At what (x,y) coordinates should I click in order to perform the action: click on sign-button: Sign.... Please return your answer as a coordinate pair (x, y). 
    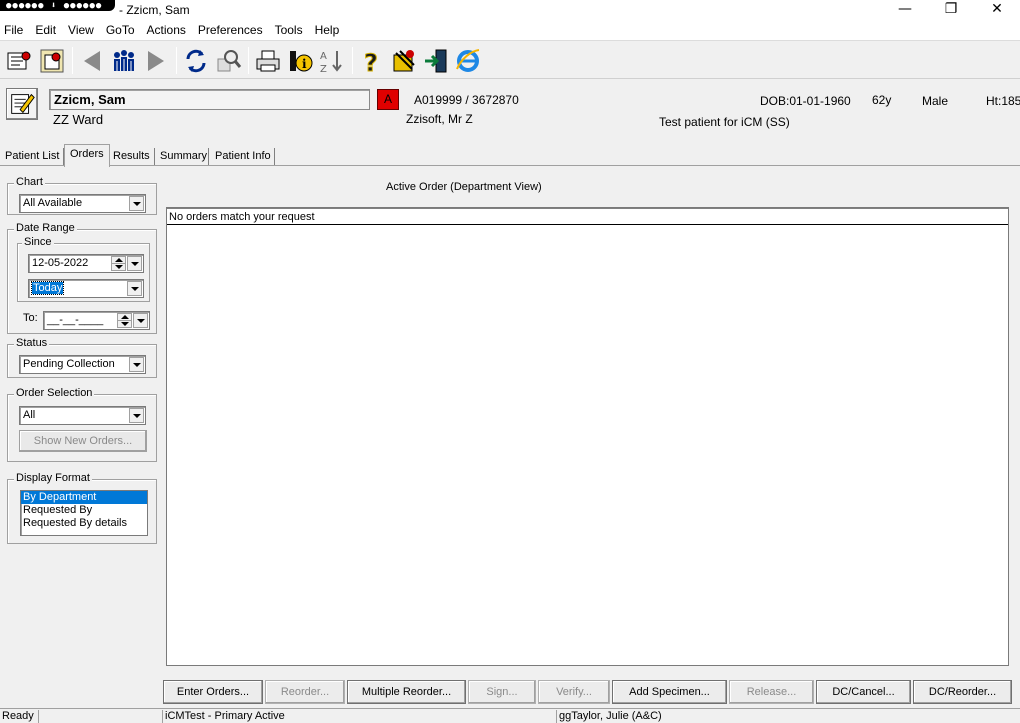
    Looking at the image, I should click on (502, 692).